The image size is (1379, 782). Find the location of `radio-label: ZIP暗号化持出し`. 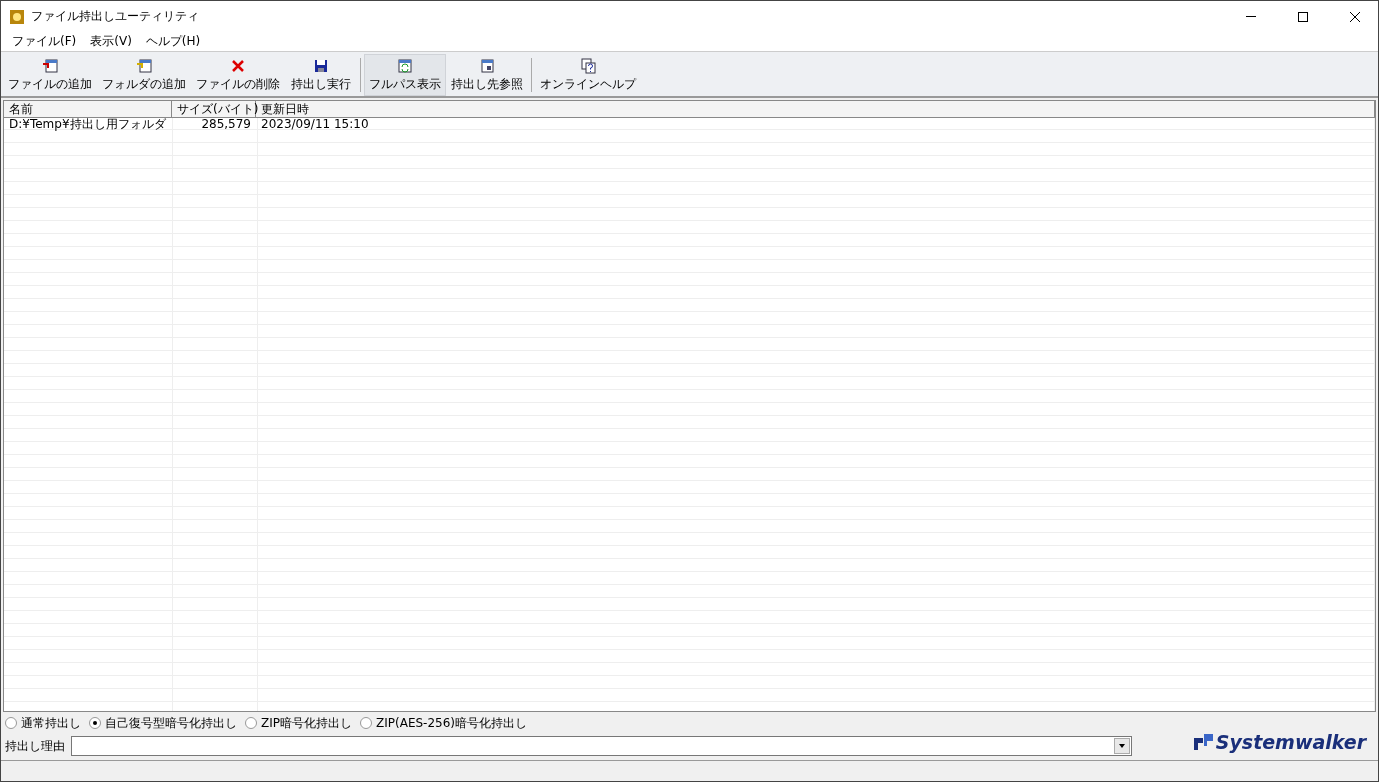

radio-label: ZIP暗号化持出し is located at coordinates (306, 723).